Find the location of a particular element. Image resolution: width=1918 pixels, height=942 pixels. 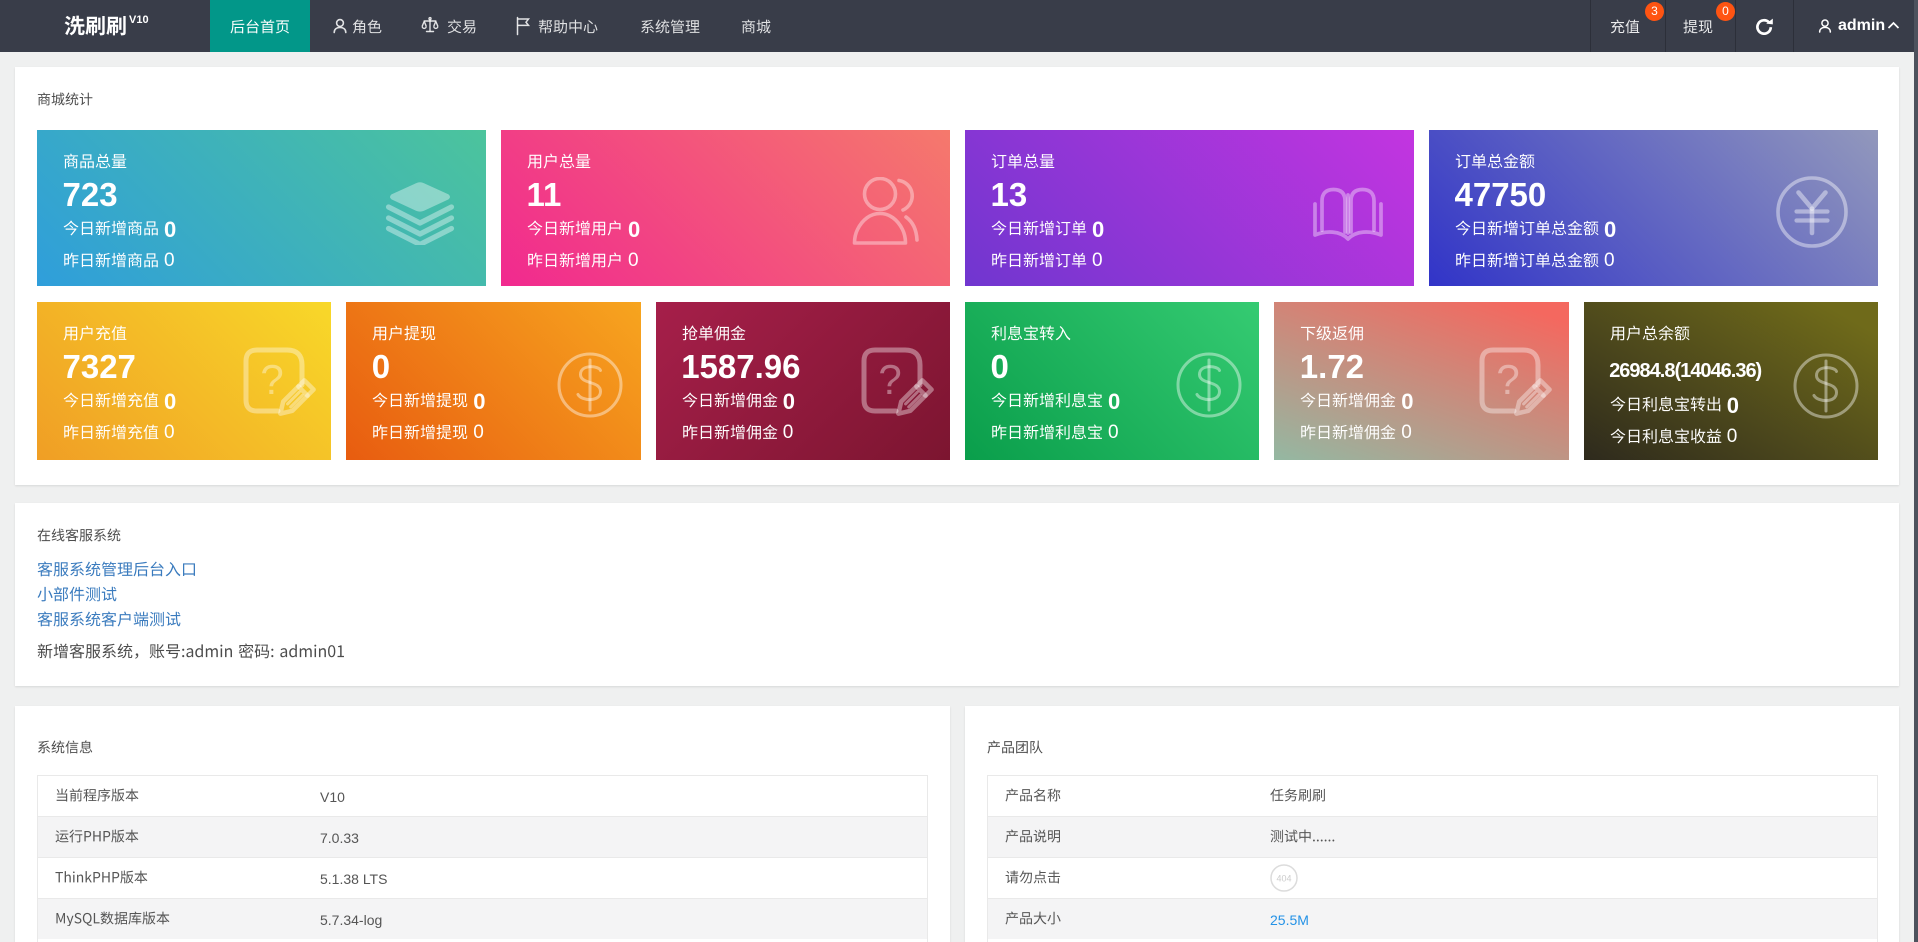

svg-text: 404 is located at coordinates (1283, 879).